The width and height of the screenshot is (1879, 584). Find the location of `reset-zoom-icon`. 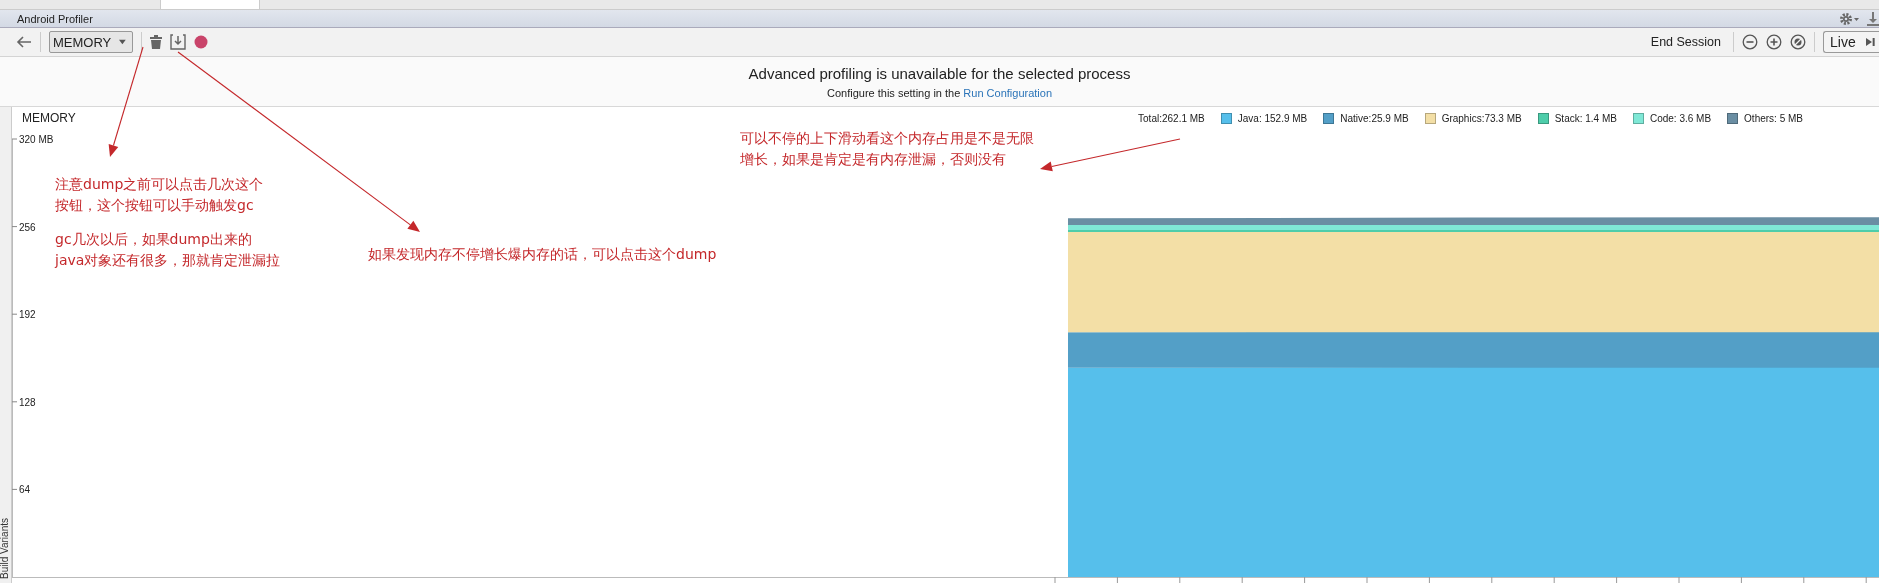

reset-zoom-icon is located at coordinates (1798, 42).